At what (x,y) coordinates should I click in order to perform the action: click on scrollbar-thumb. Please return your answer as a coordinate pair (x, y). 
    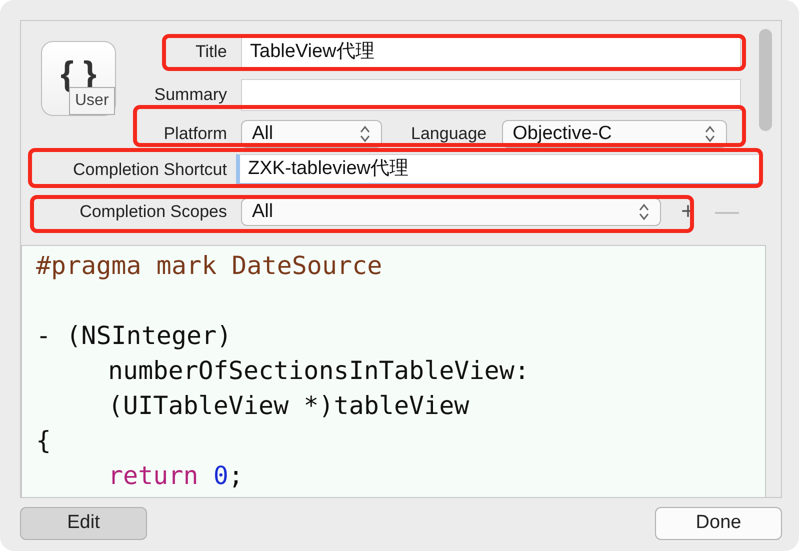
    Looking at the image, I should click on (765, 80).